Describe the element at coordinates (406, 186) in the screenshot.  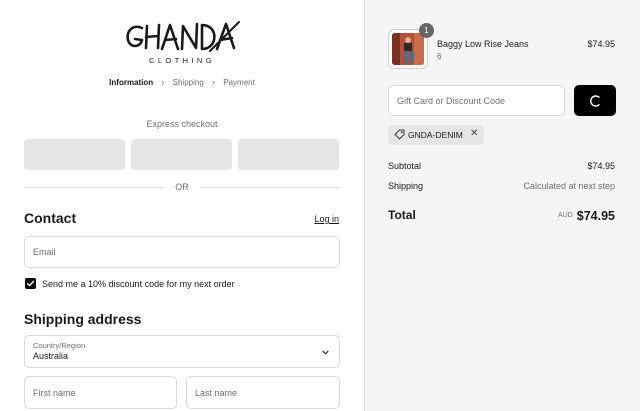
I see `shipping-label: Shipping` at that location.